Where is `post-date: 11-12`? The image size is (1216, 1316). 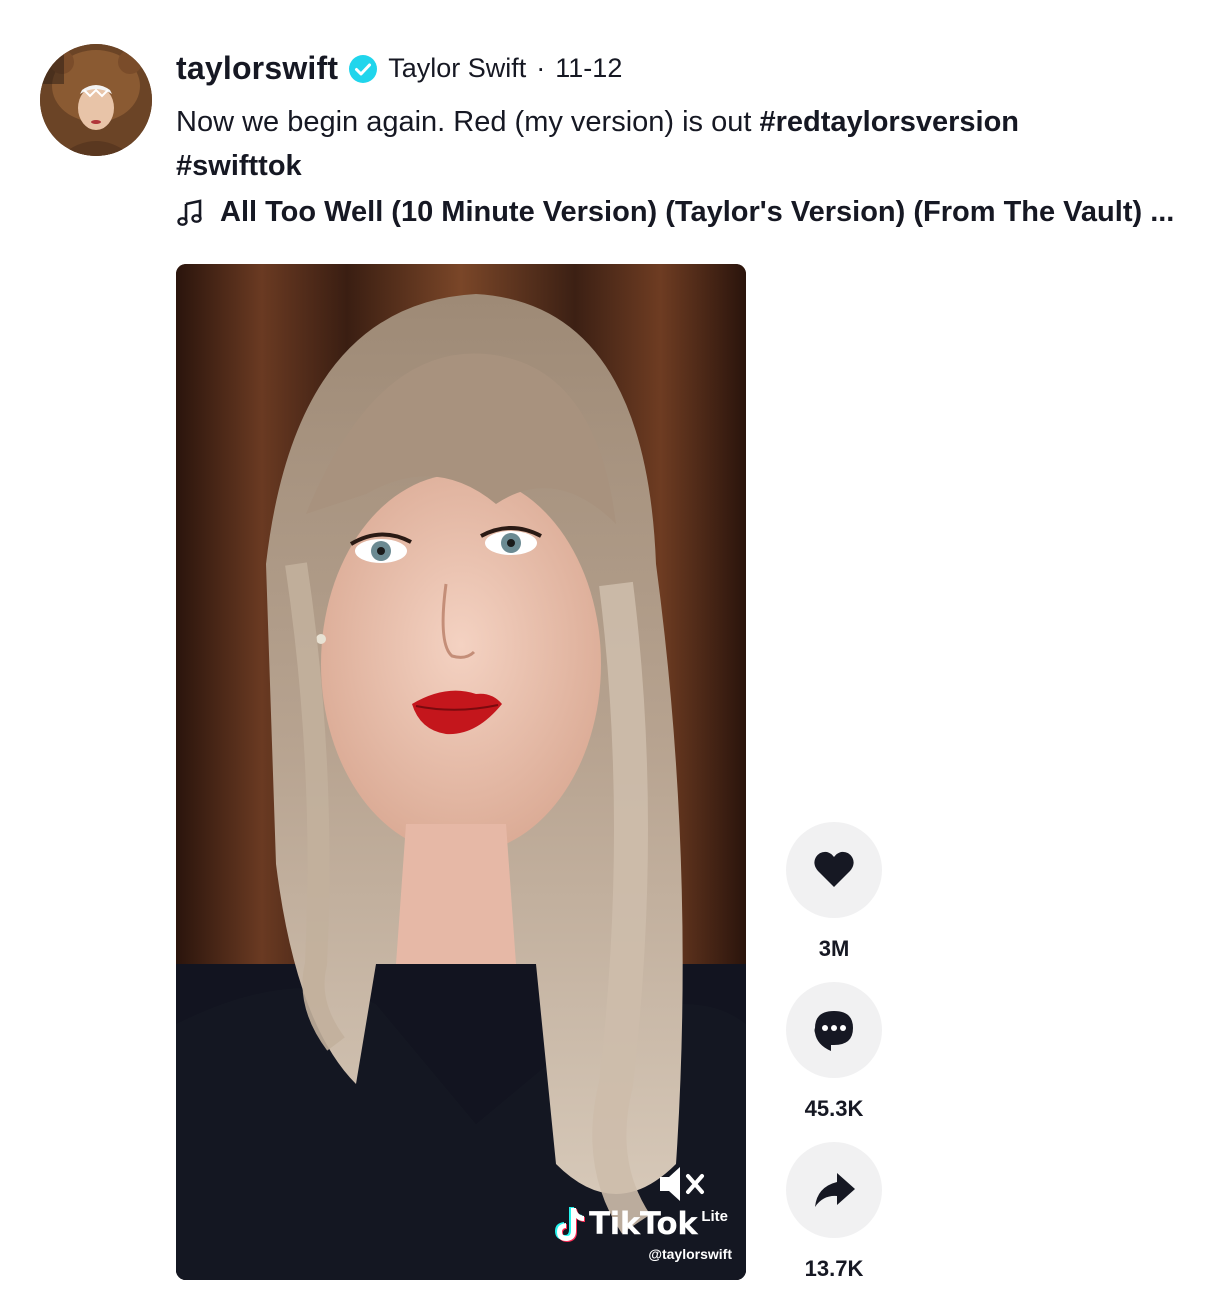 post-date: 11-12 is located at coordinates (589, 68).